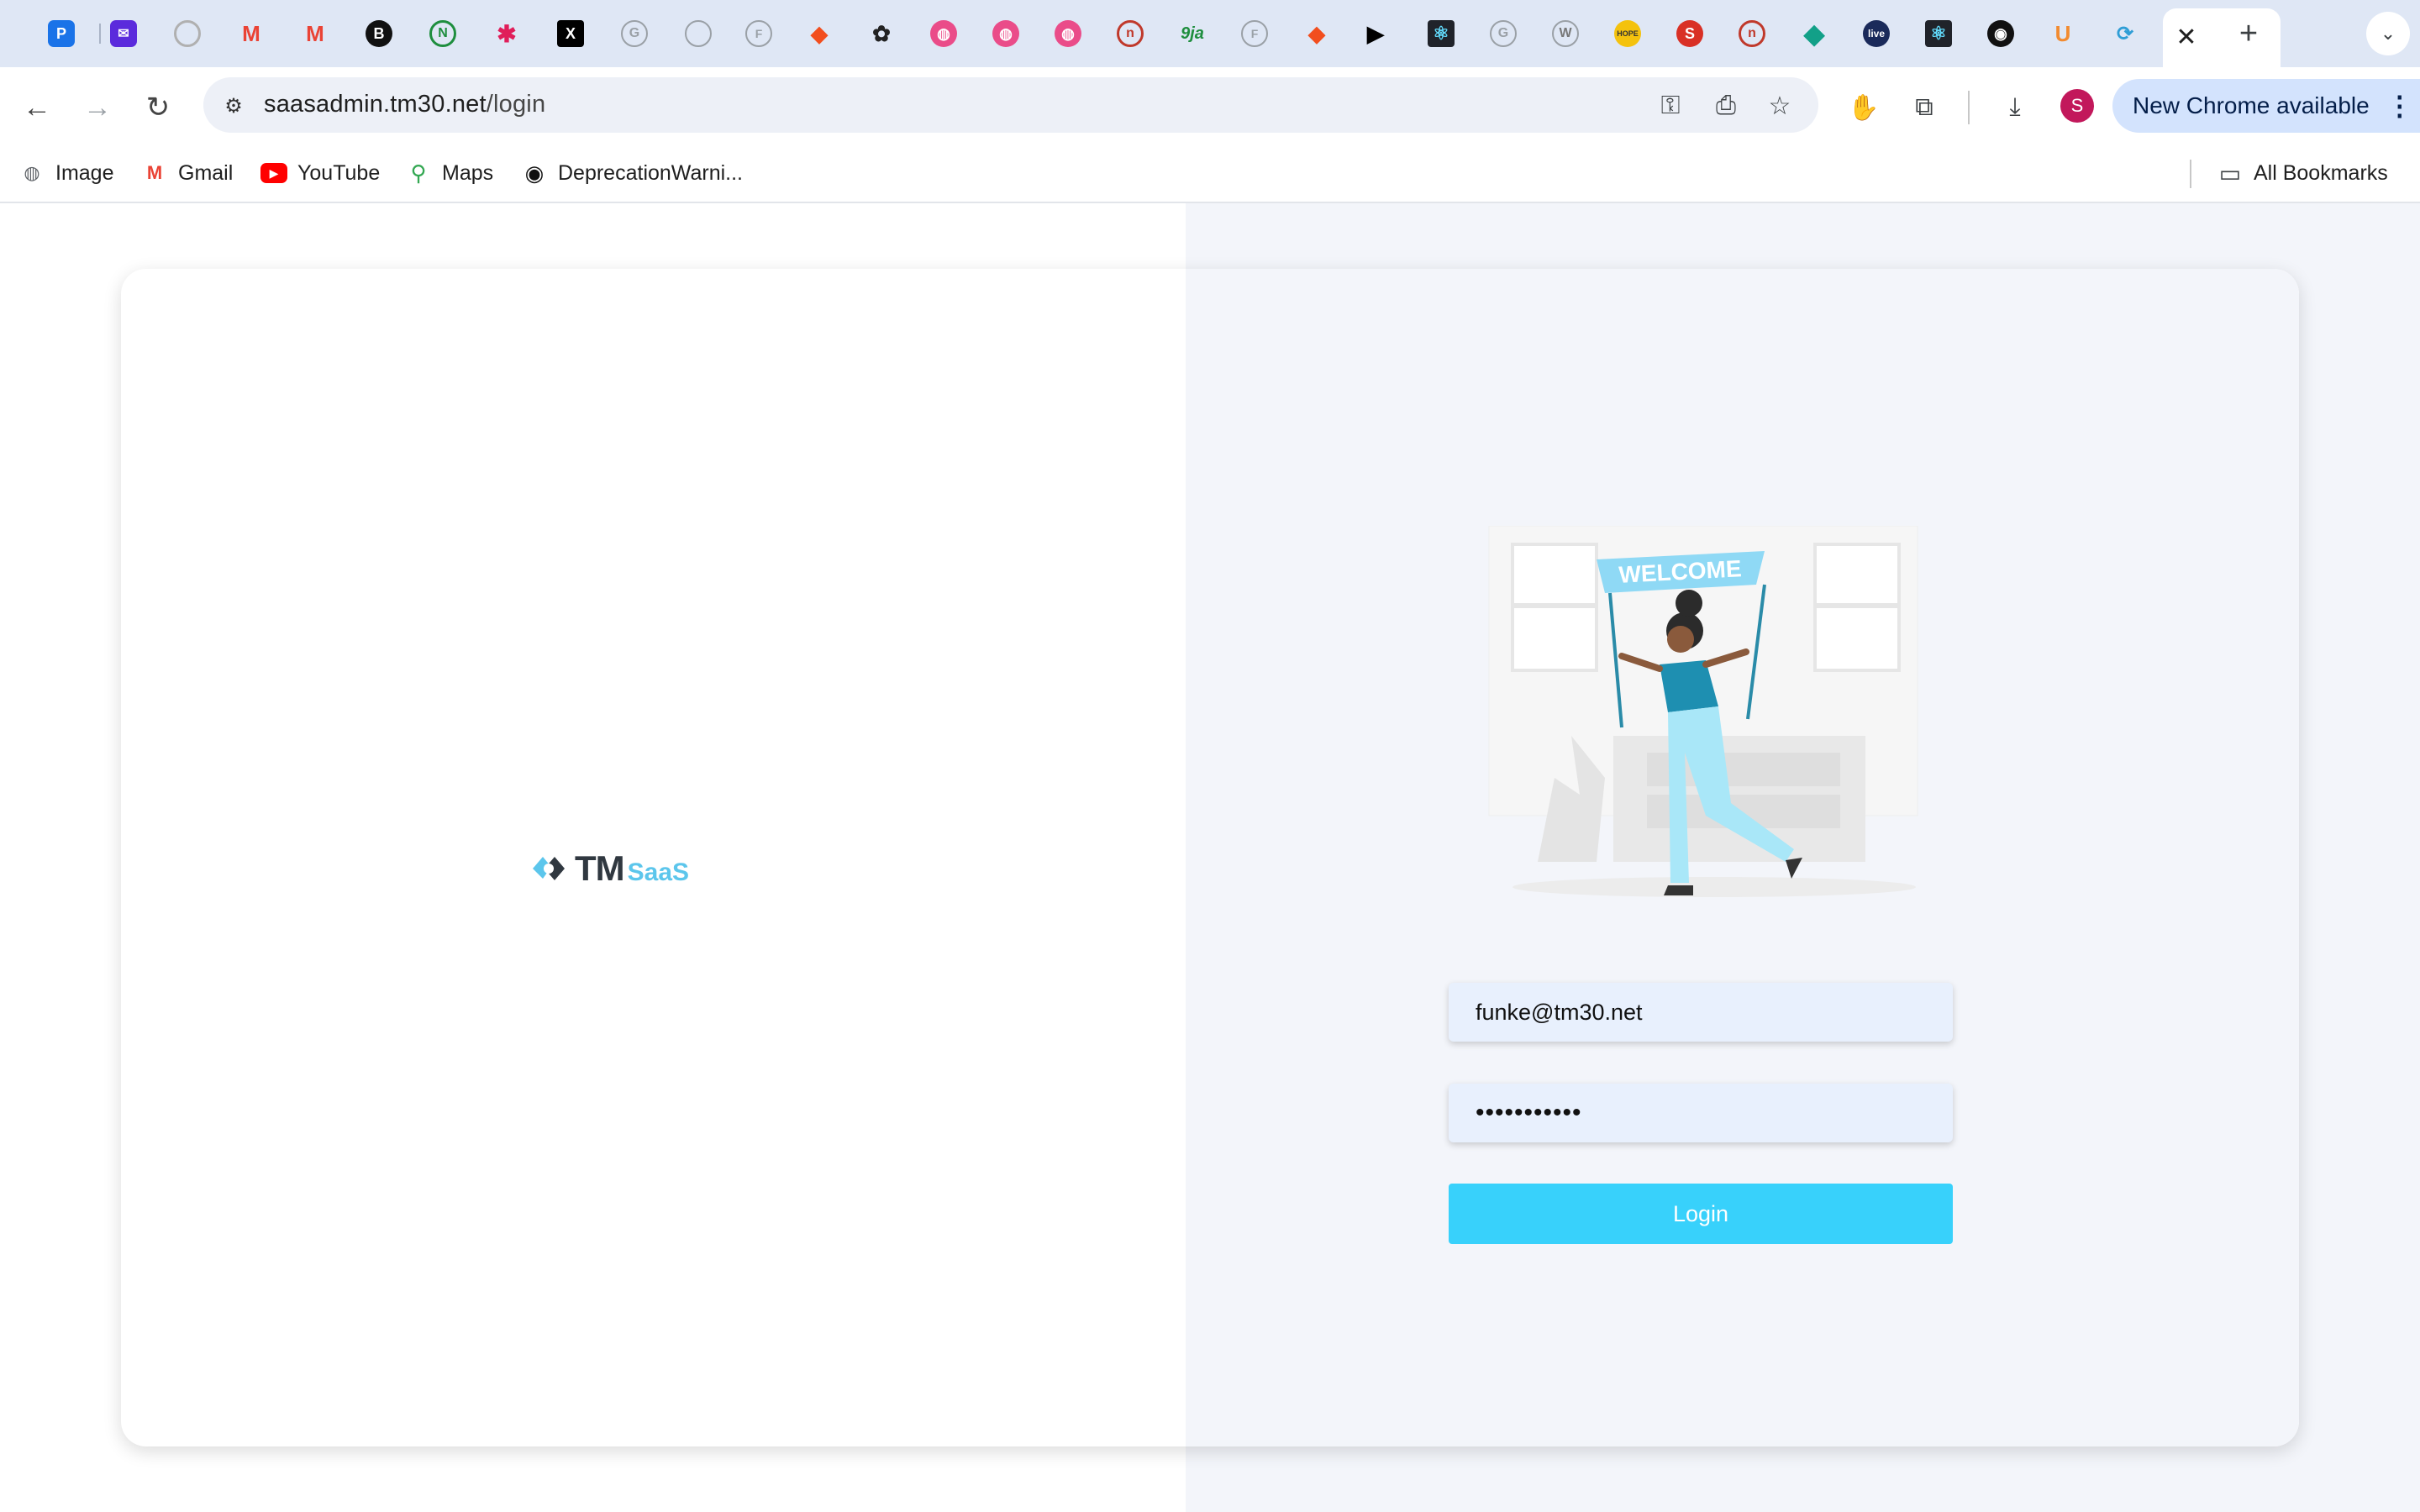 The height and width of the screenshot is (1512, 2420). Describe the element at coordinates (1864, 107) in the screenshot. I see `adblock-icon: ✋` at that location.